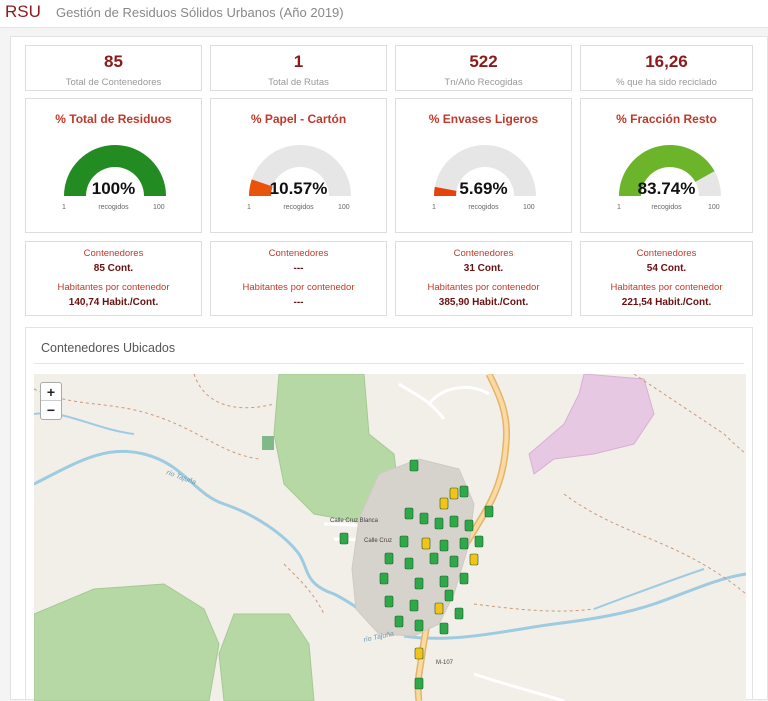 This screenshot has height=701, width=768. Describe the element at coordinates (298, 82) in the screenshot. I see `stat-label: Total de Rutas` at that location.